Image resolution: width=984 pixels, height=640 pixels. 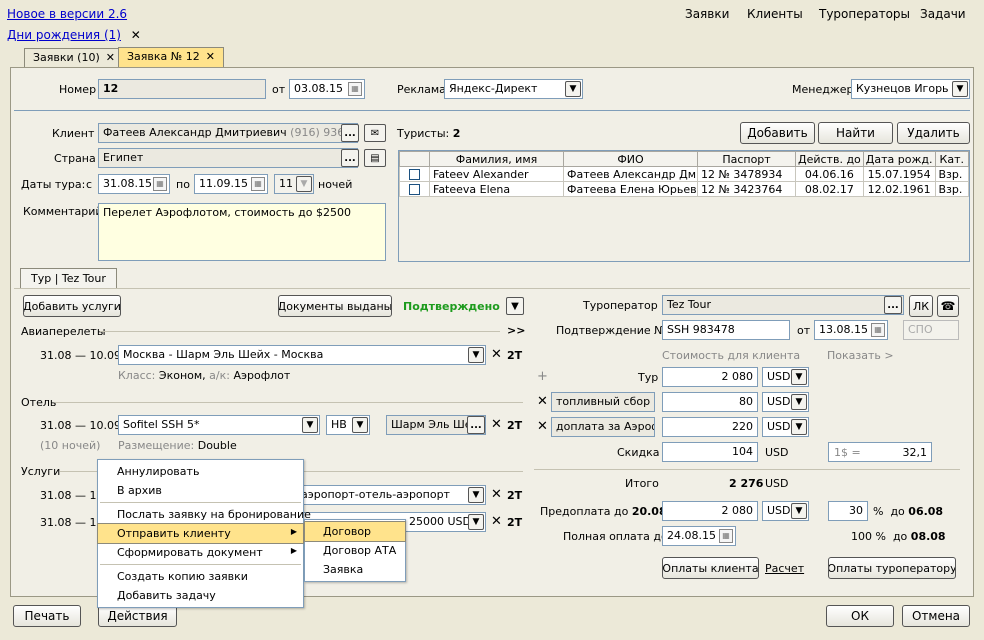 What do you see at coordinates (47, 616) in the screenshot?
I see `print-button: Печать` at bounding box center [47, 616].